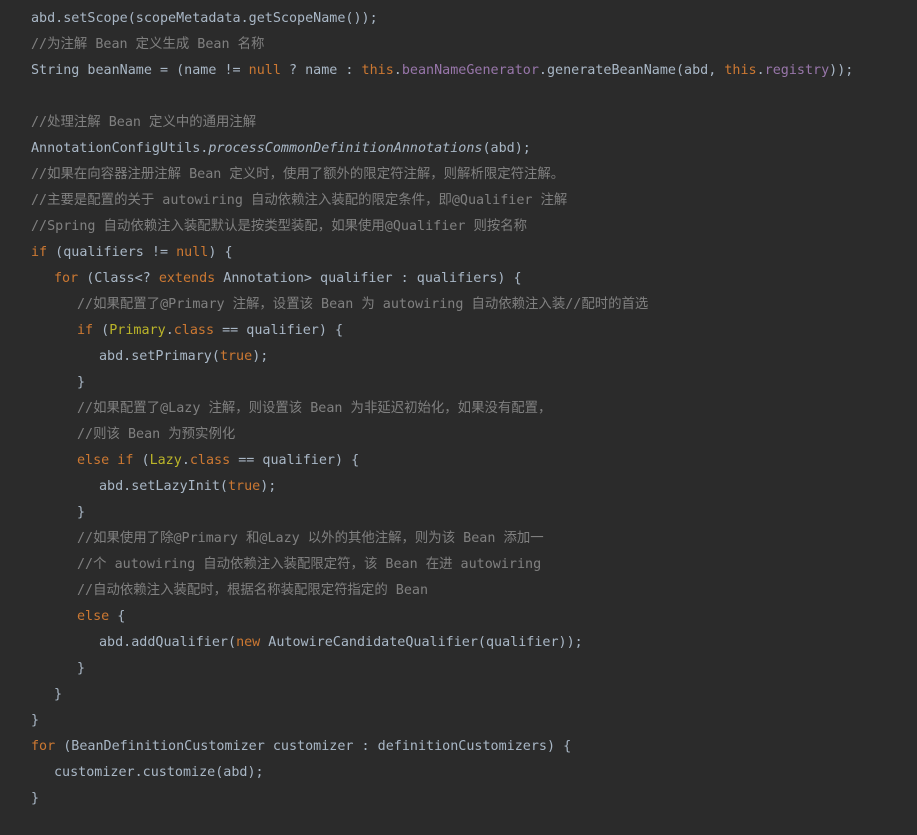  I want to click on code-token: AutowireCandidateQualifier(qualifier));, so click(421, 642).